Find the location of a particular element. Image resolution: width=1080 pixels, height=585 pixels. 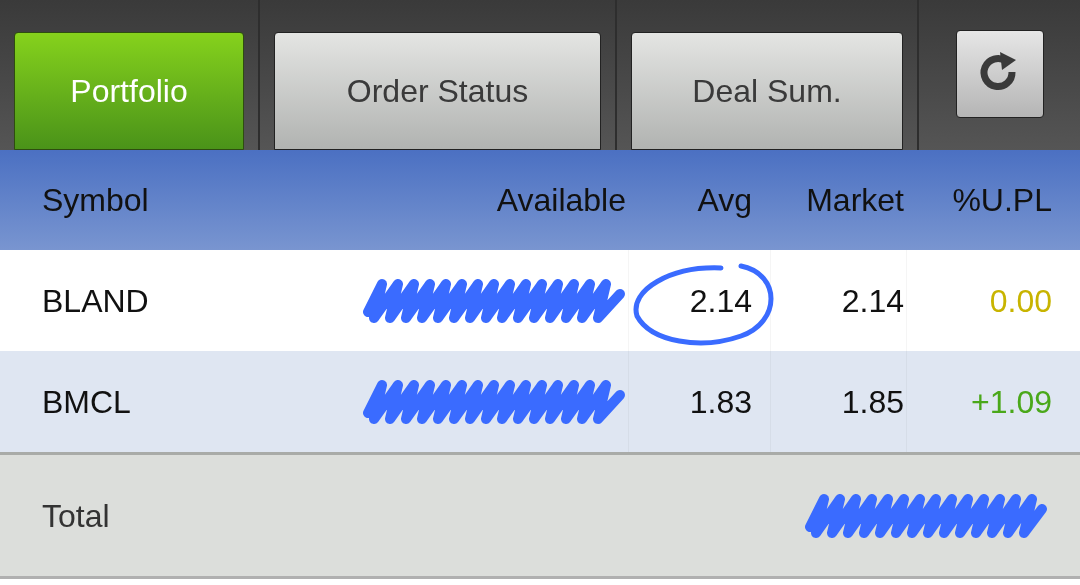

column-header: Avg is located at coordinates (724, 200).